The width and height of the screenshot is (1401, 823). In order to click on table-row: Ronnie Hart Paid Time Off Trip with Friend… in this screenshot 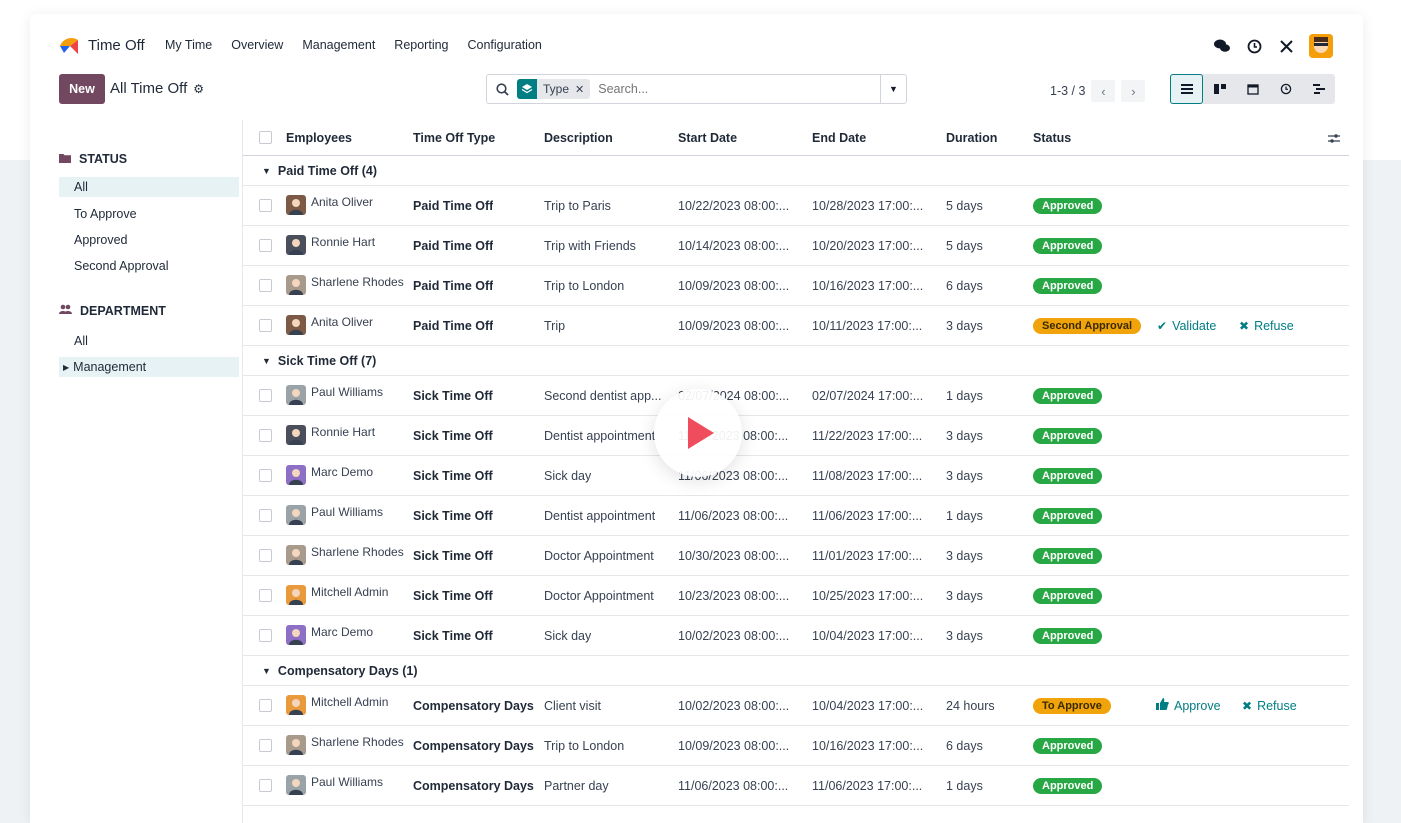, I will do `click(796, 246)`.